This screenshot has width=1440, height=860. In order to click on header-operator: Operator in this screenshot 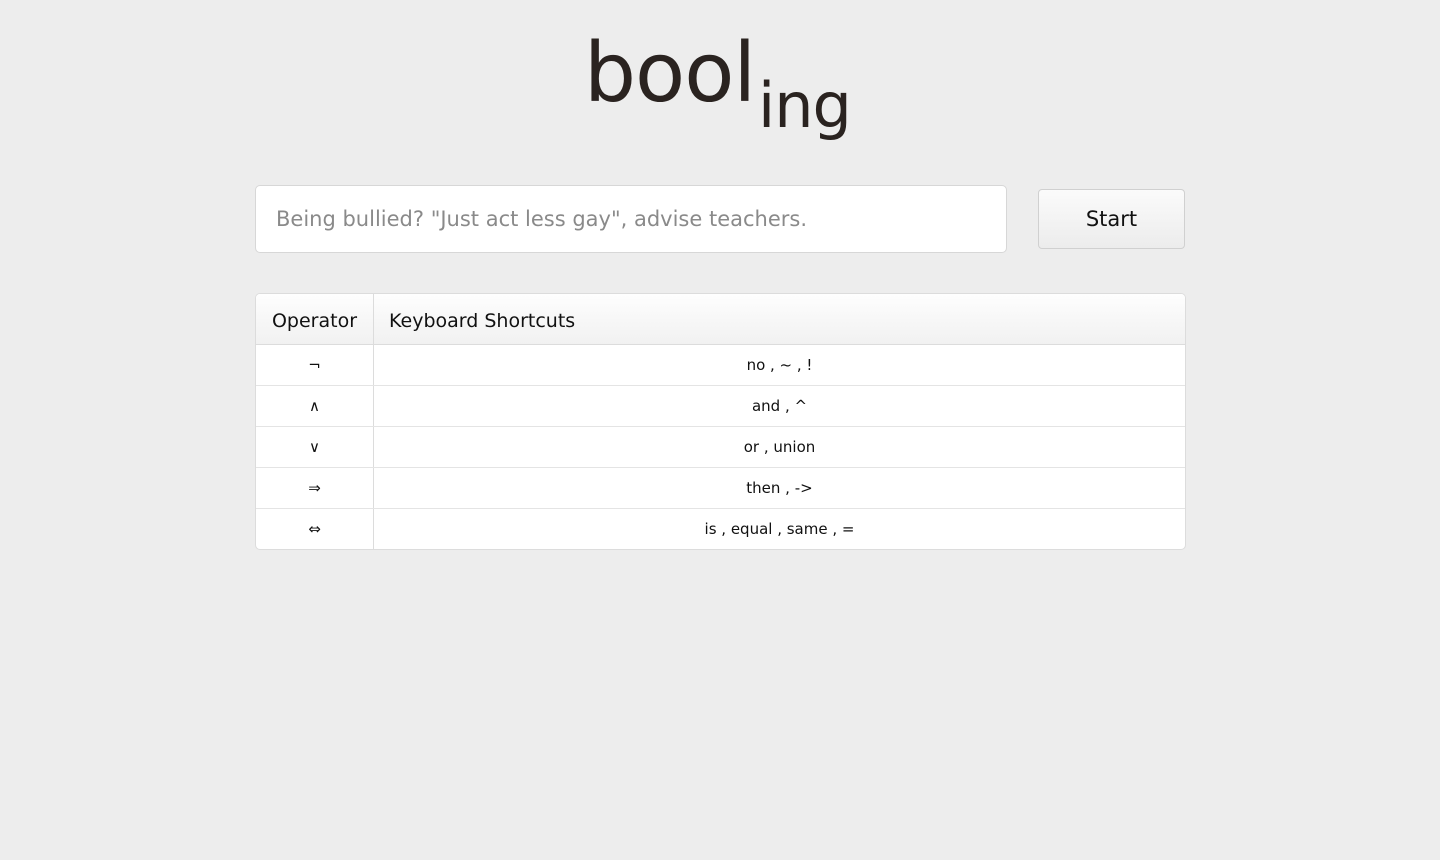, I will do `click(315, 319)`.